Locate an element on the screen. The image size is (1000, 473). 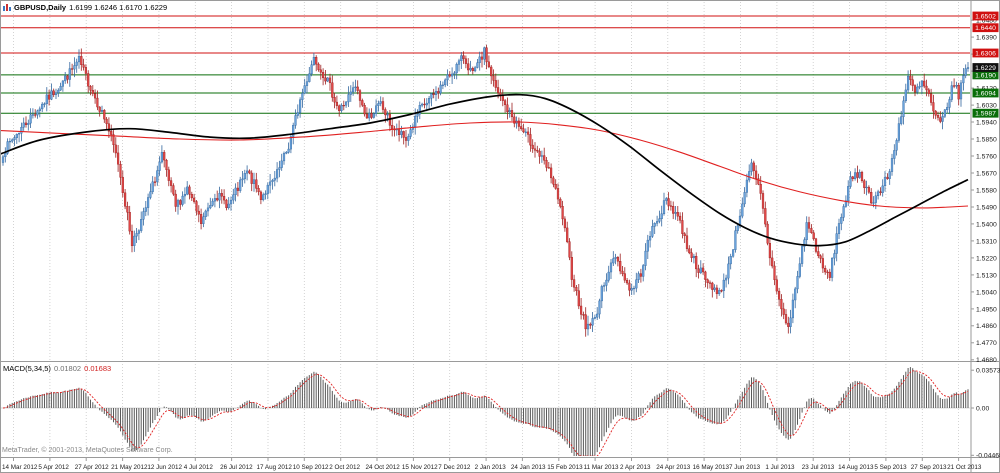
date-tick-label: 27 Sep 2013 is located at coordinates (929, 467).